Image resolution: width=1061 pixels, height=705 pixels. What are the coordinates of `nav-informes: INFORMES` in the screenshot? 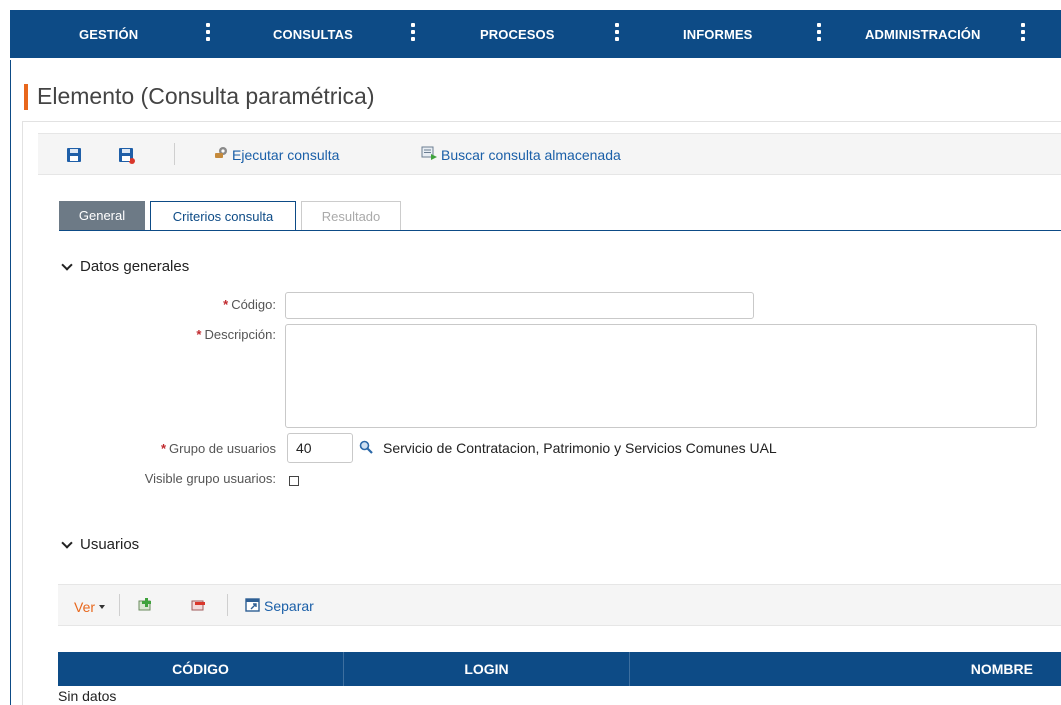 It's located at (717, 34).